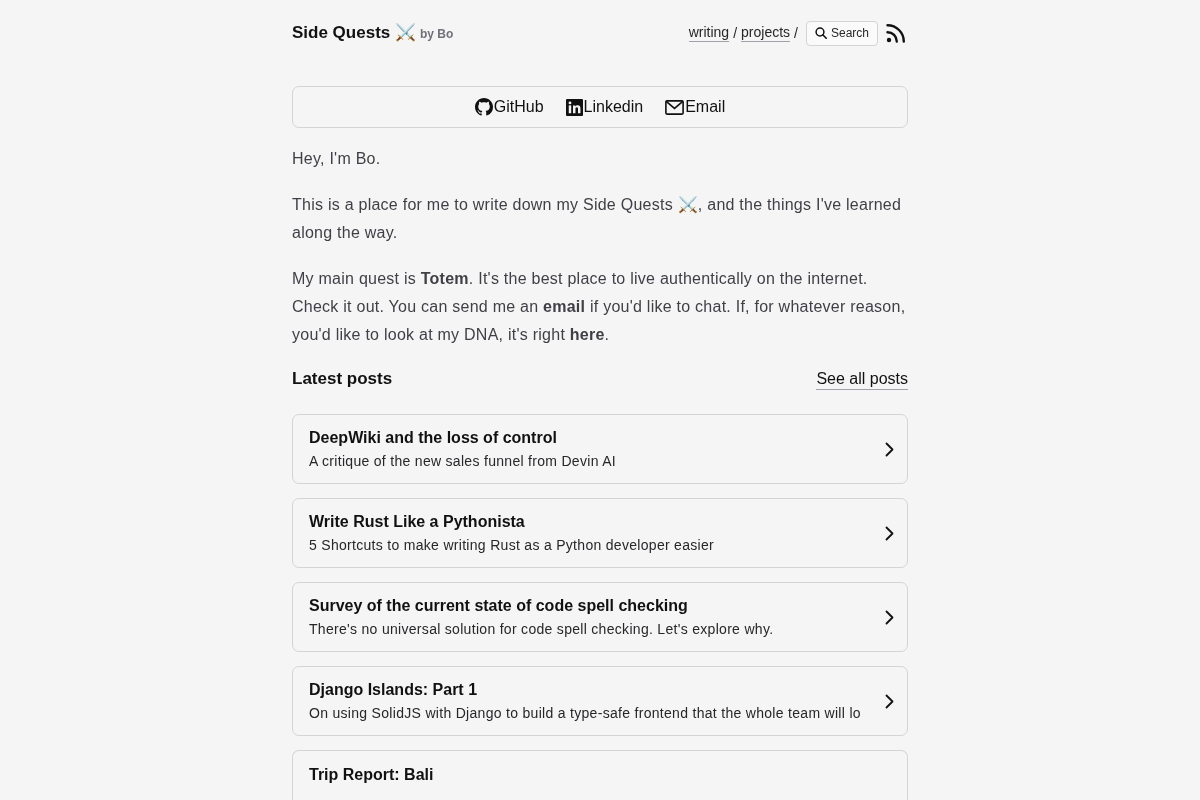 Image resolution: width=1200 pixels, height=800 pixels. Describe the element at coordinates (585, 713) in the screenshot. I see `post-description: On using SolidJS with Django to build a type-safe frontend that the whole team will lo` at that location.